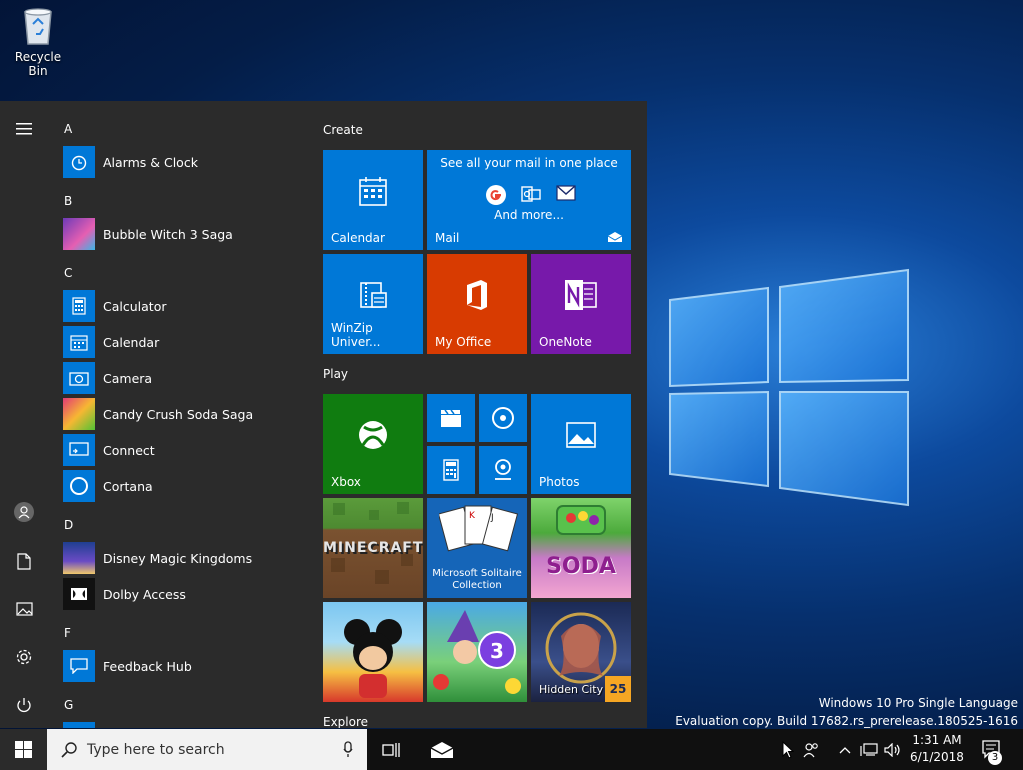  What do you see at coordinates (183, 486) in the screenshot?
I see `app-cortana: Cortana` at bounding box center [183, 486].